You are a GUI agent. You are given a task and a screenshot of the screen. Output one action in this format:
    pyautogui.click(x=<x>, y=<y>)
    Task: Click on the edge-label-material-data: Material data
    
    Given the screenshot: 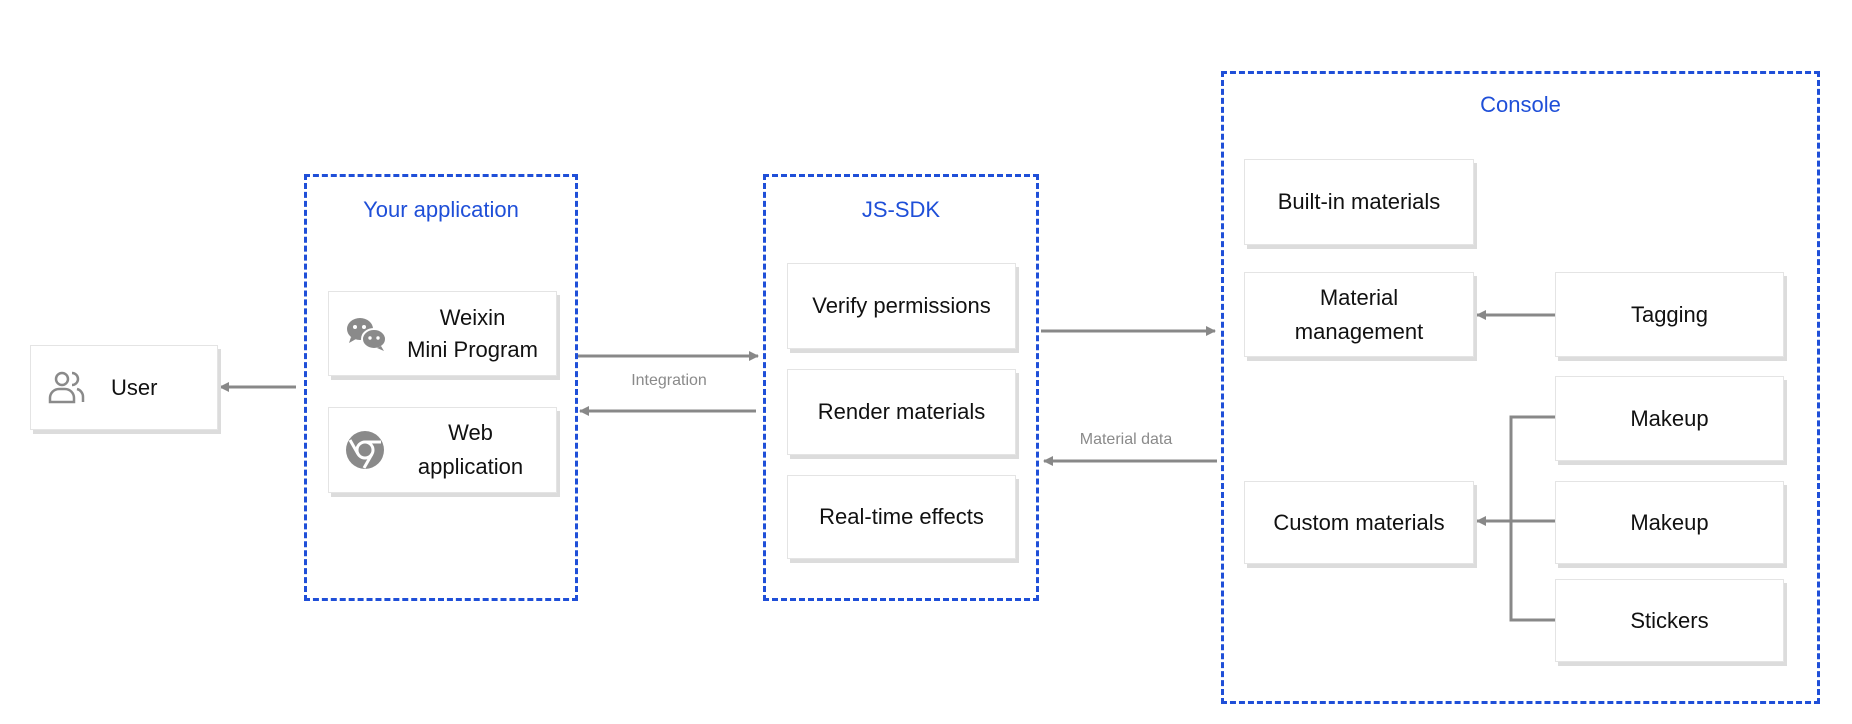 What is the action you would take?
    pyautogui.click(x=1126, y=439)
    